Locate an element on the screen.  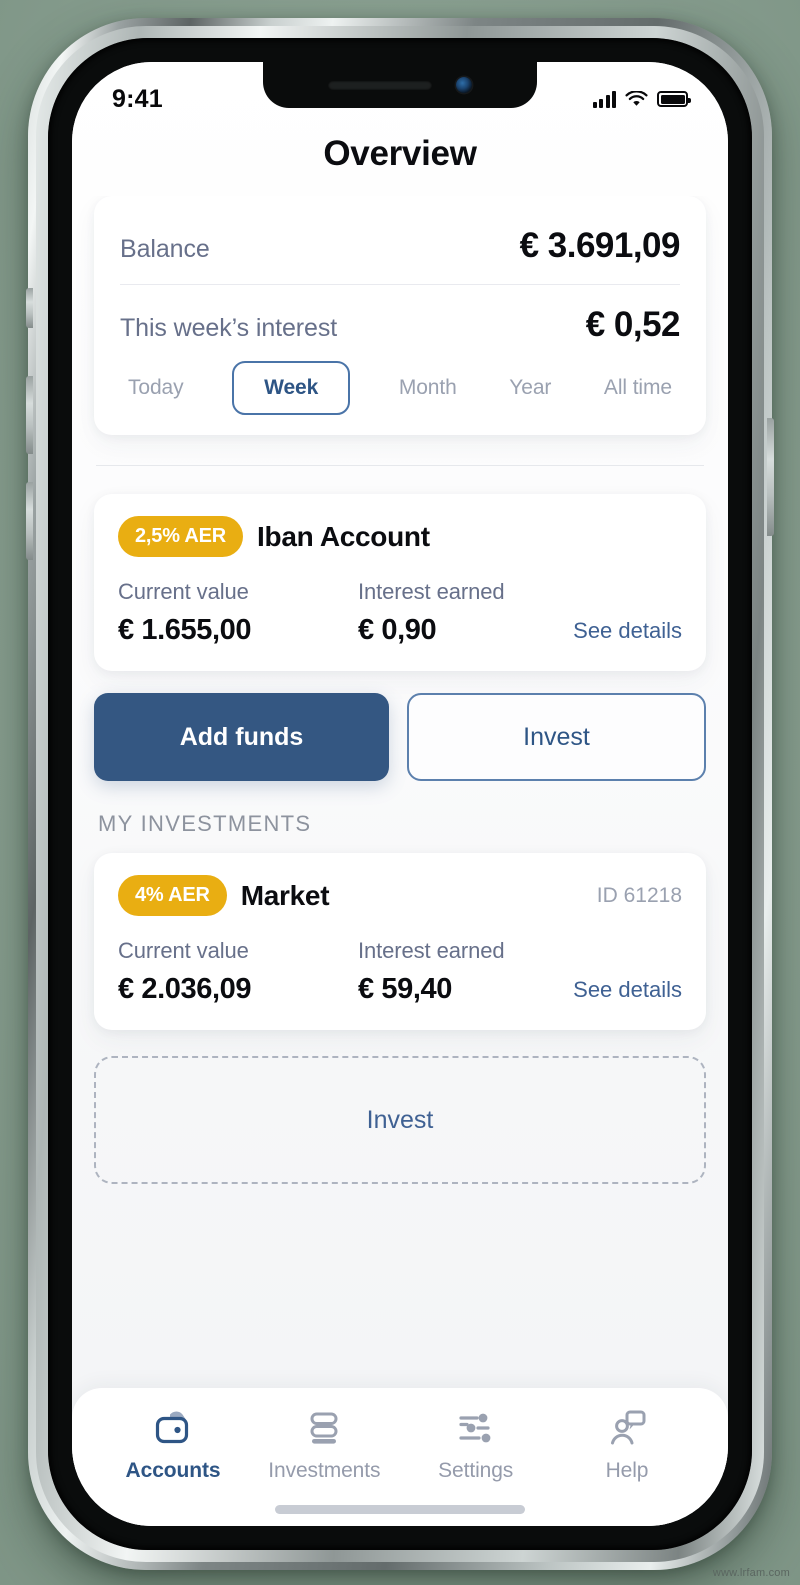
tab-help: Help is located at coordinates (627, 1445).